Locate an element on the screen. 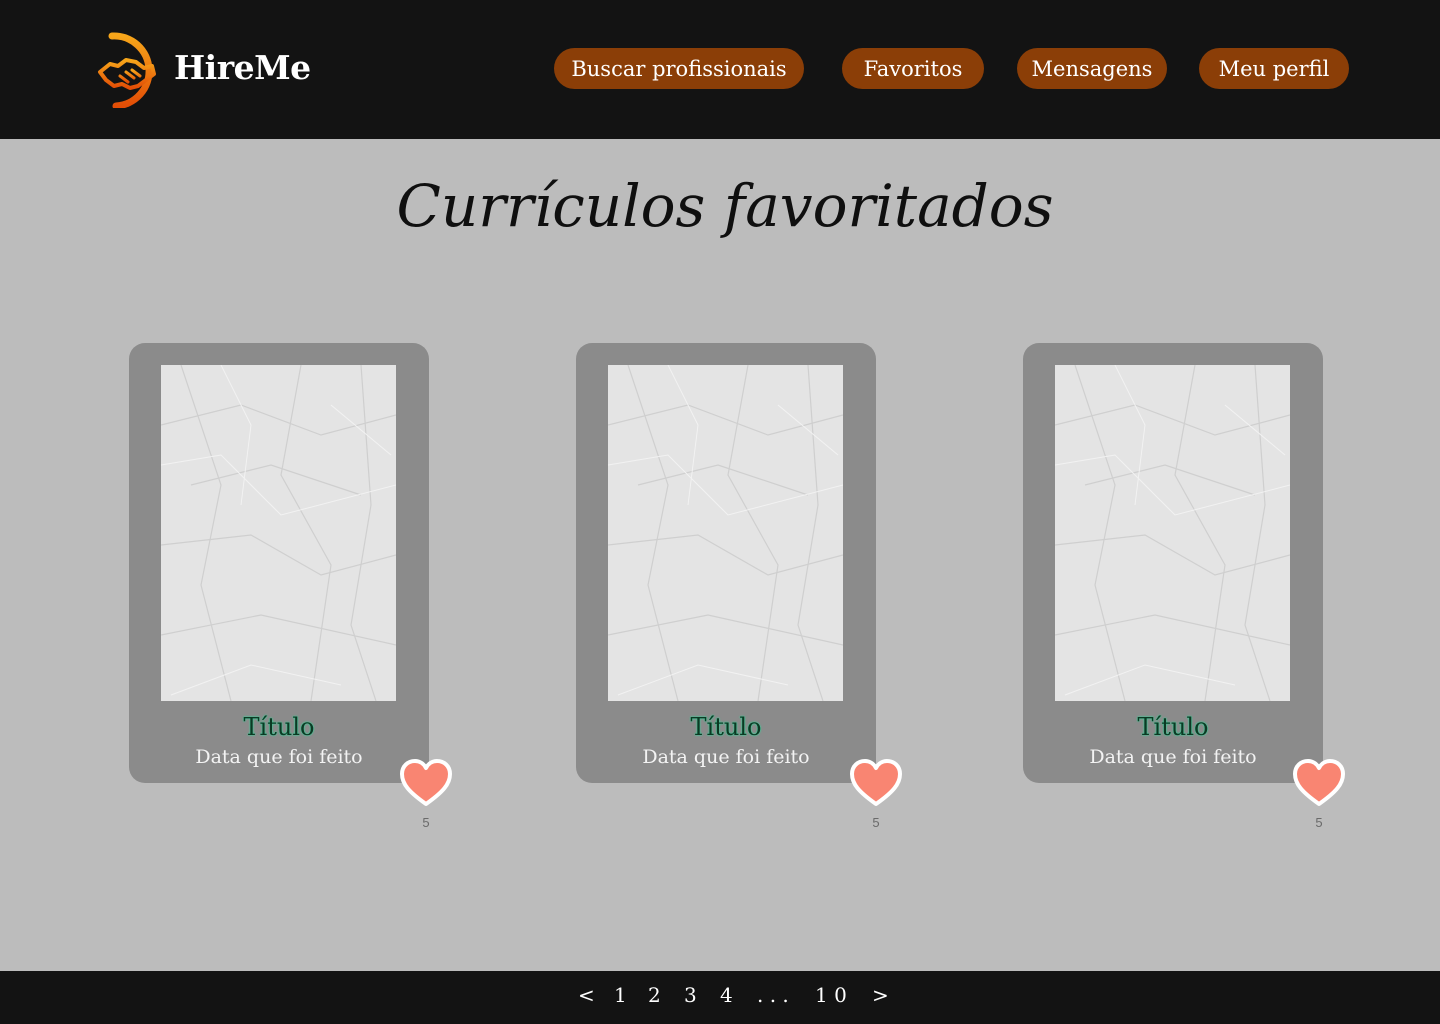 The image size is (1440, 1024). pagination-prev-button: < is located at coordinates (586, 995).